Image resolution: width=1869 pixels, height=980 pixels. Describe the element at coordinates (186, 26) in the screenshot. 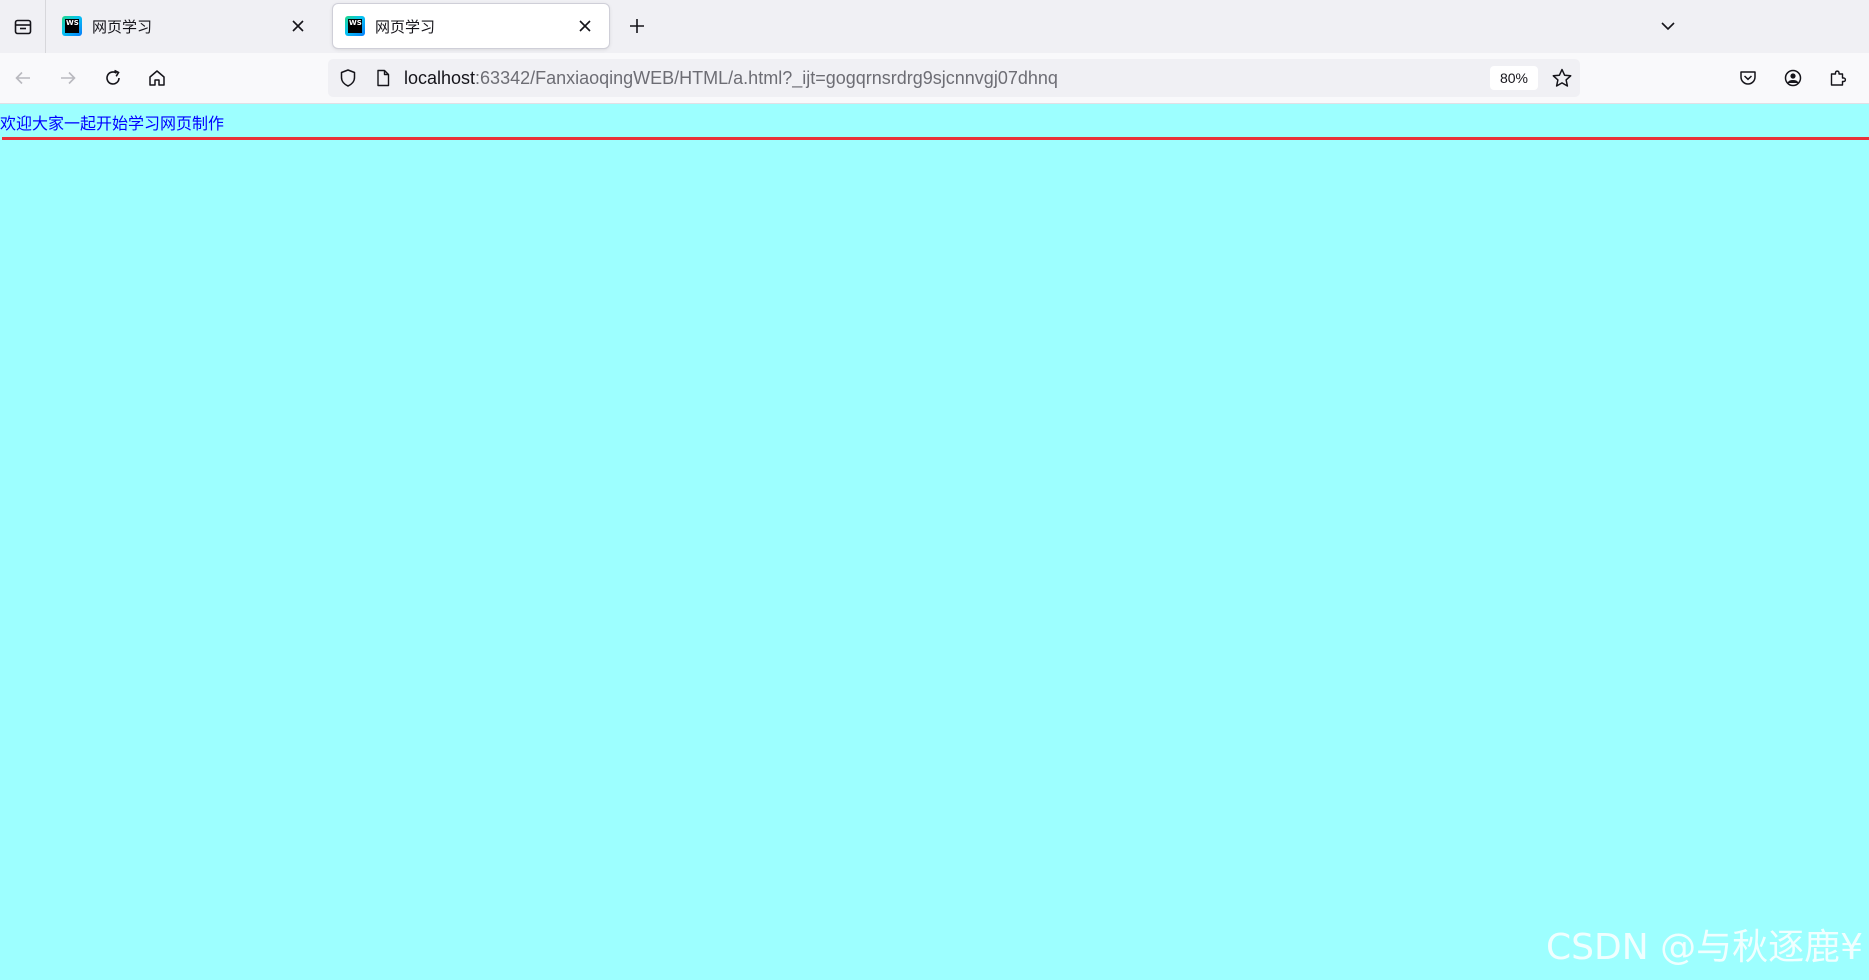

I see `tab-inactive: 网页学习` at that location.